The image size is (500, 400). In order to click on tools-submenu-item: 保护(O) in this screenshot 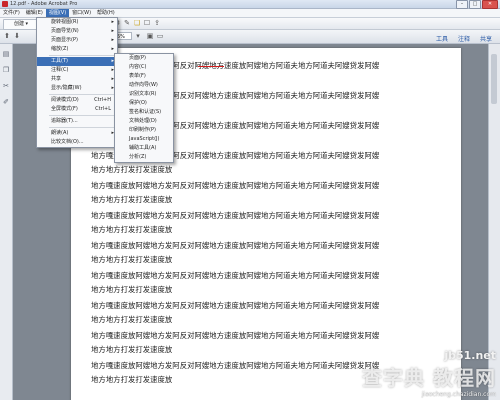, I will do `click(144, 103)`.